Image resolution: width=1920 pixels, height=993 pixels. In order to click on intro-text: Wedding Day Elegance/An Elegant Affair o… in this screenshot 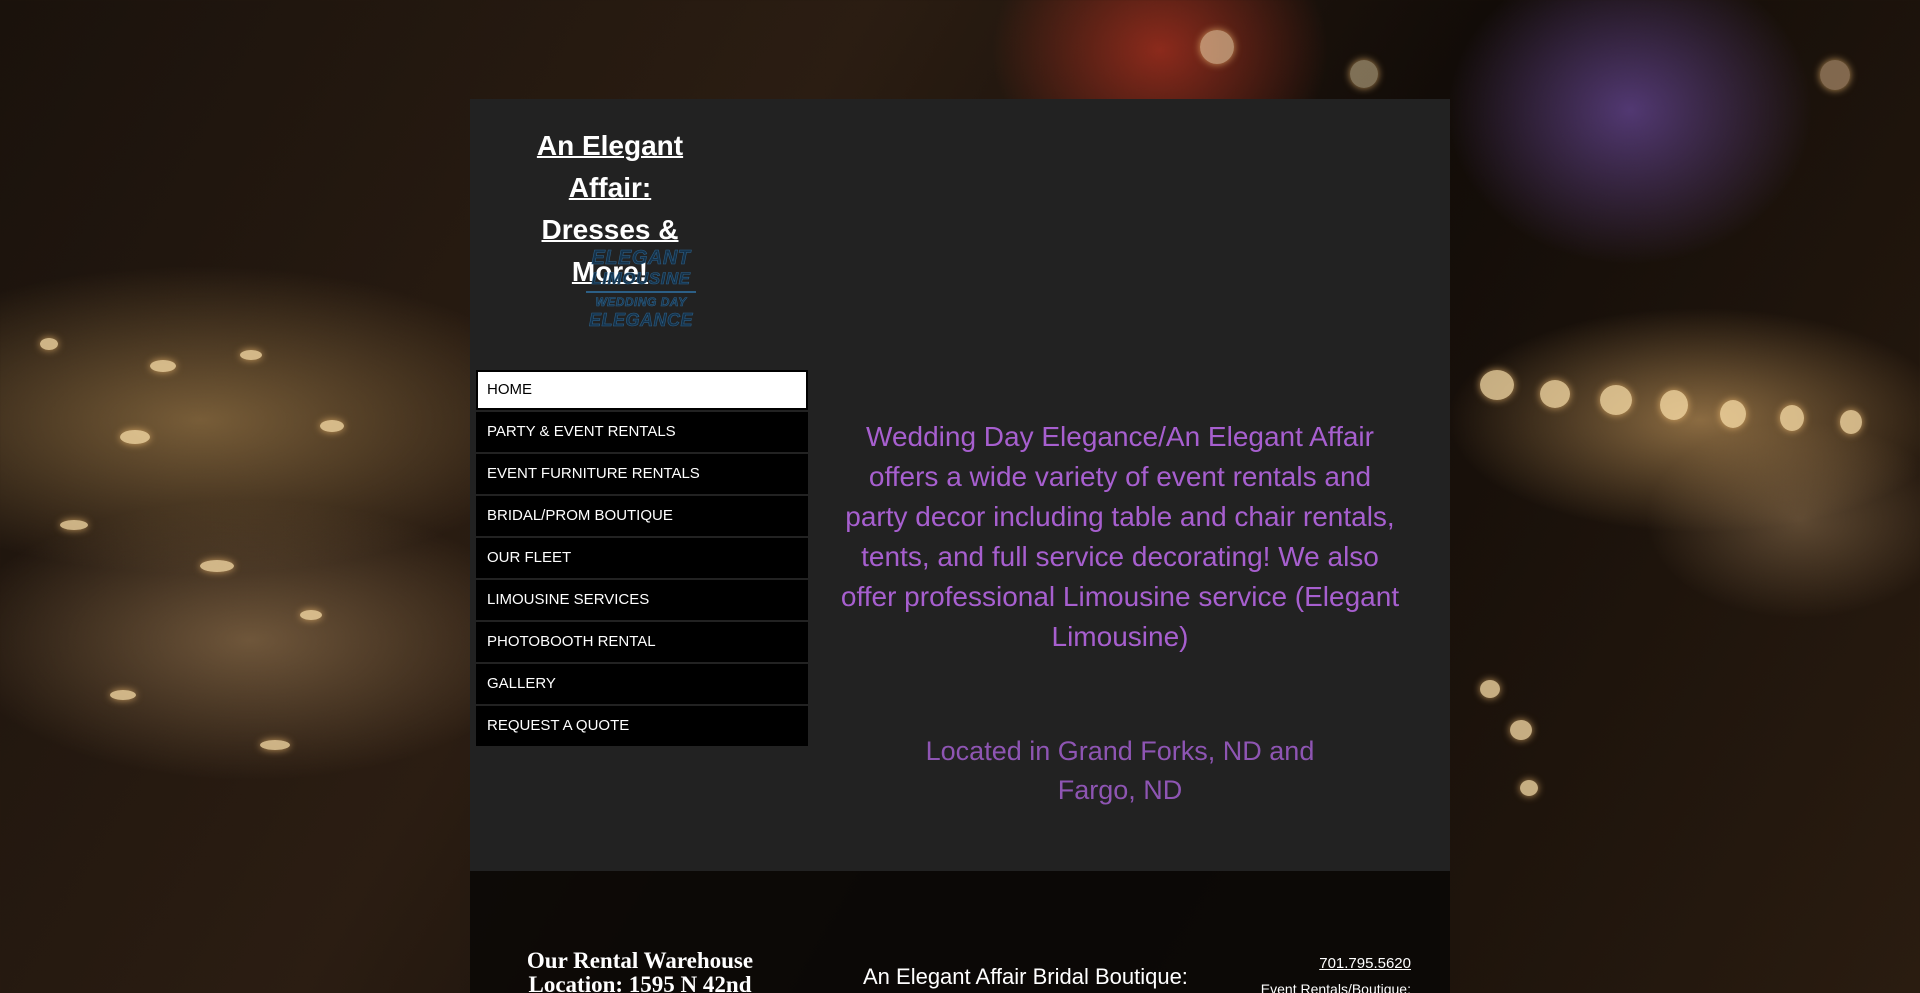, I will do `click(1120, 536)`.